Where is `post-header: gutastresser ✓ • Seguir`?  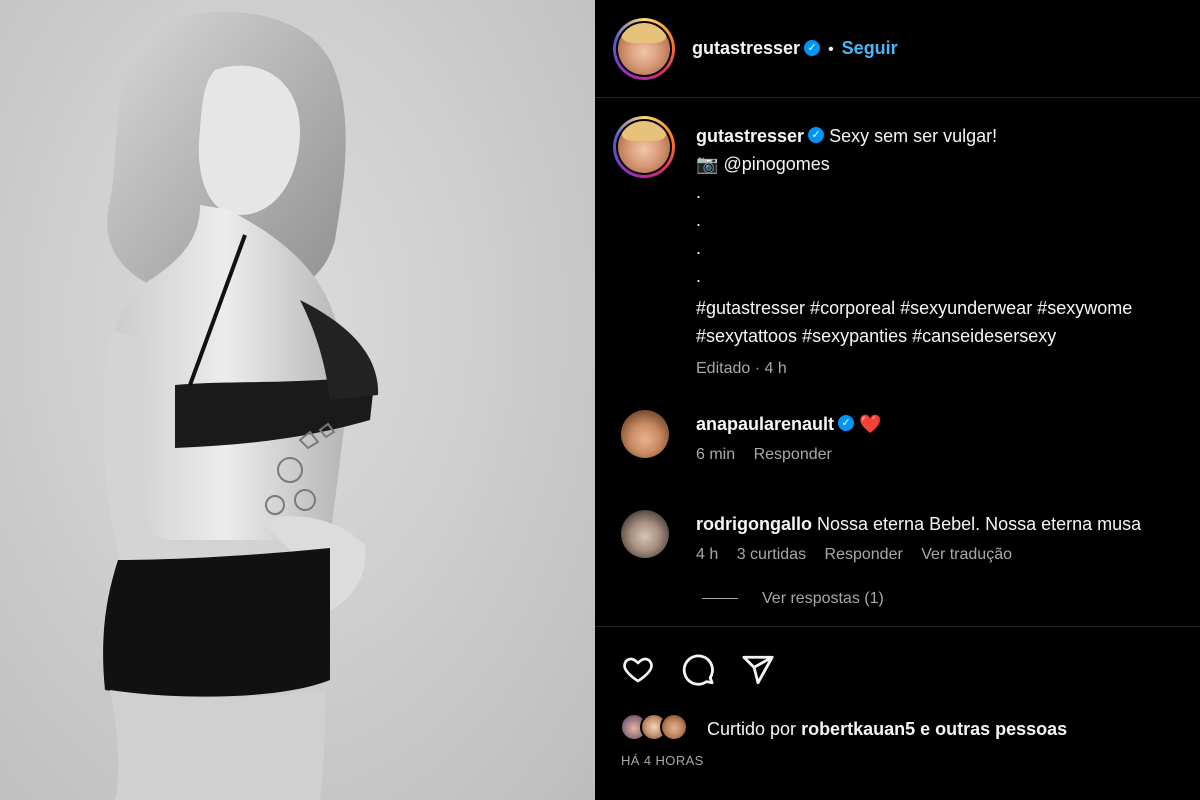 post-header: gutastresser ✓ • Seguir is located at coordinates (897, 49).